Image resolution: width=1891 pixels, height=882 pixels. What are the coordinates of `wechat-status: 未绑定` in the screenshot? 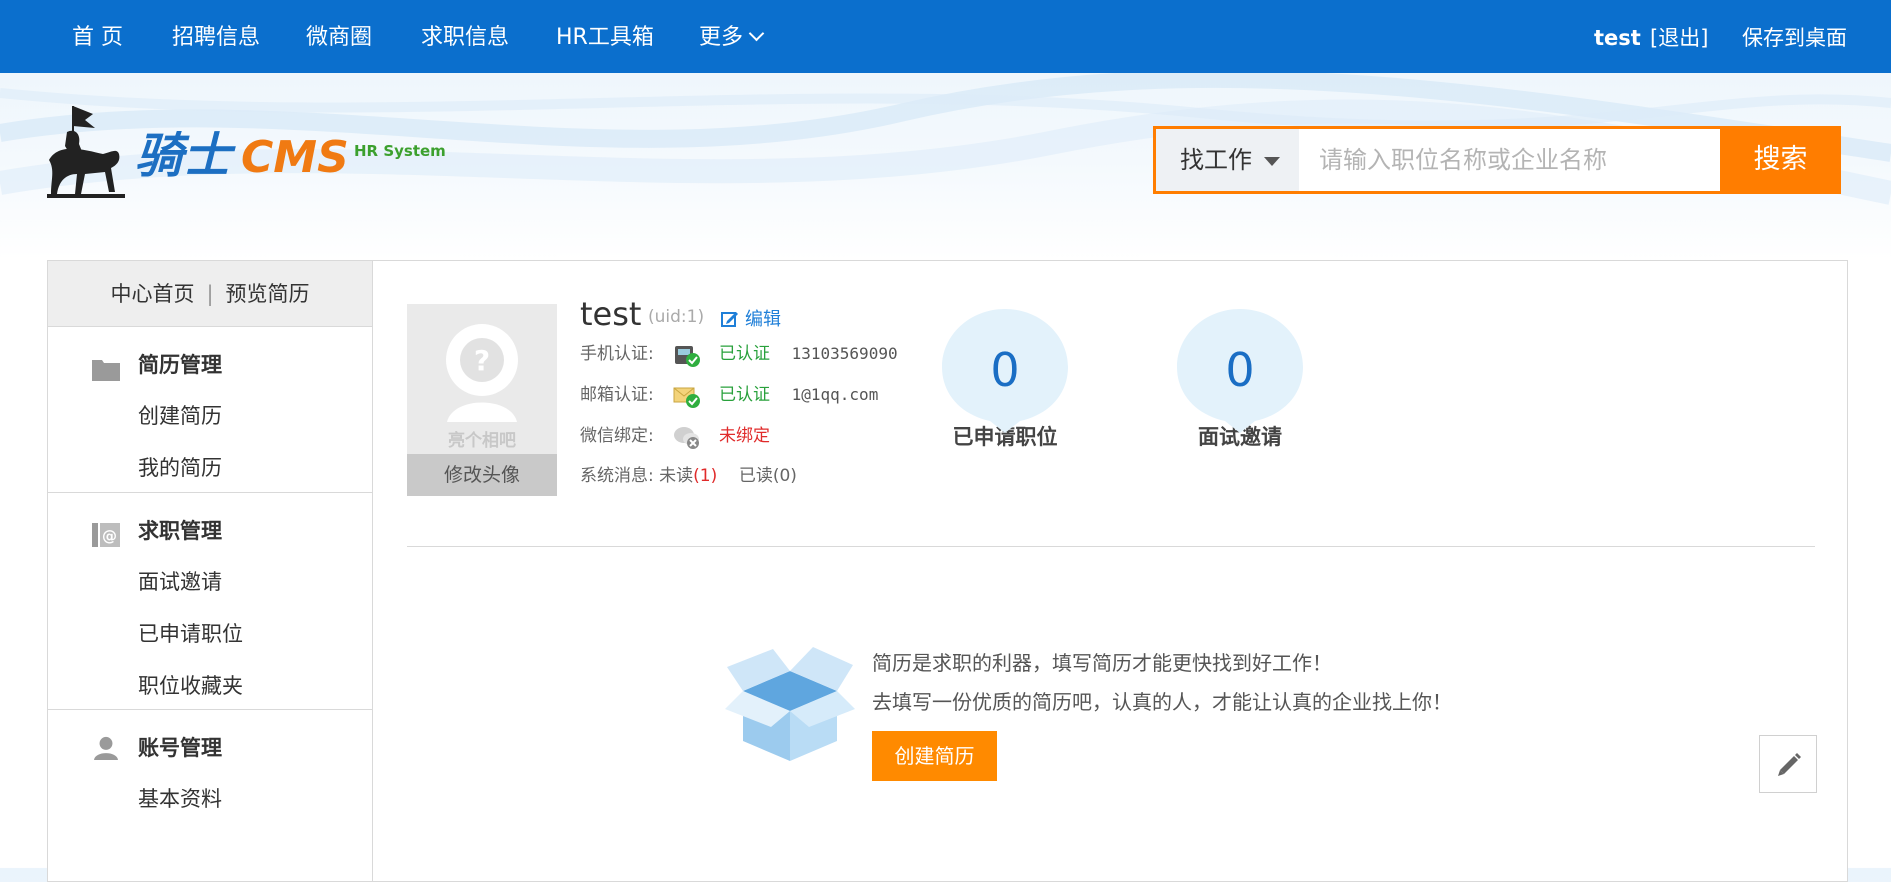 It's located at (744, 436).